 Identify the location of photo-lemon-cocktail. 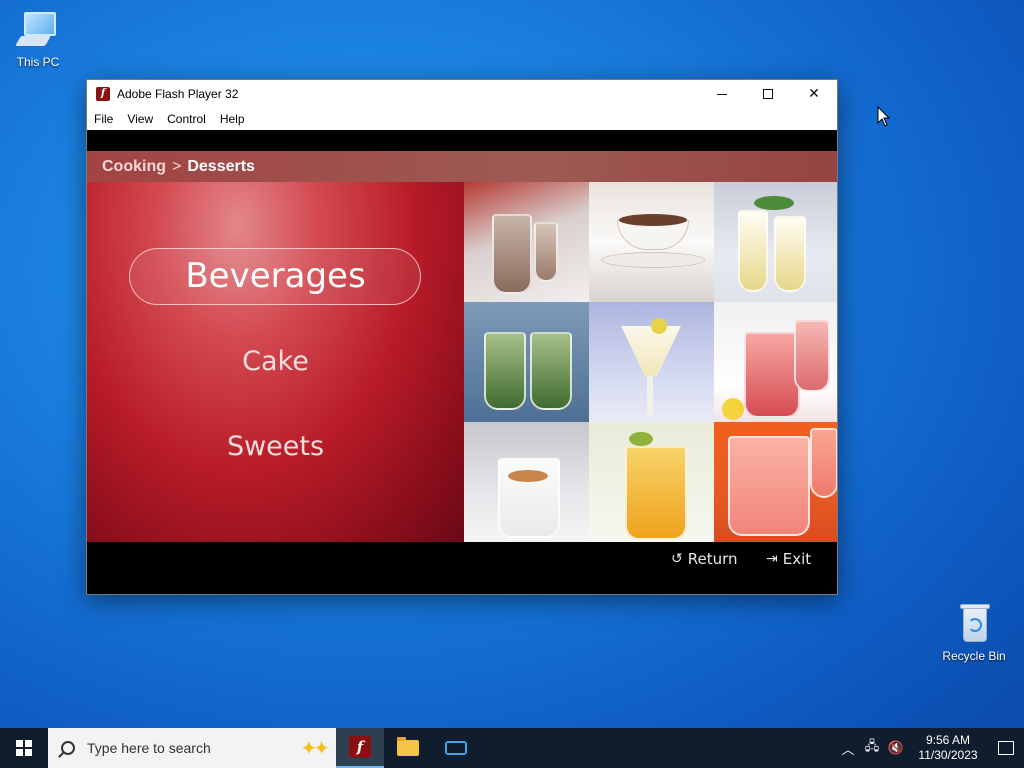
(651, 362).